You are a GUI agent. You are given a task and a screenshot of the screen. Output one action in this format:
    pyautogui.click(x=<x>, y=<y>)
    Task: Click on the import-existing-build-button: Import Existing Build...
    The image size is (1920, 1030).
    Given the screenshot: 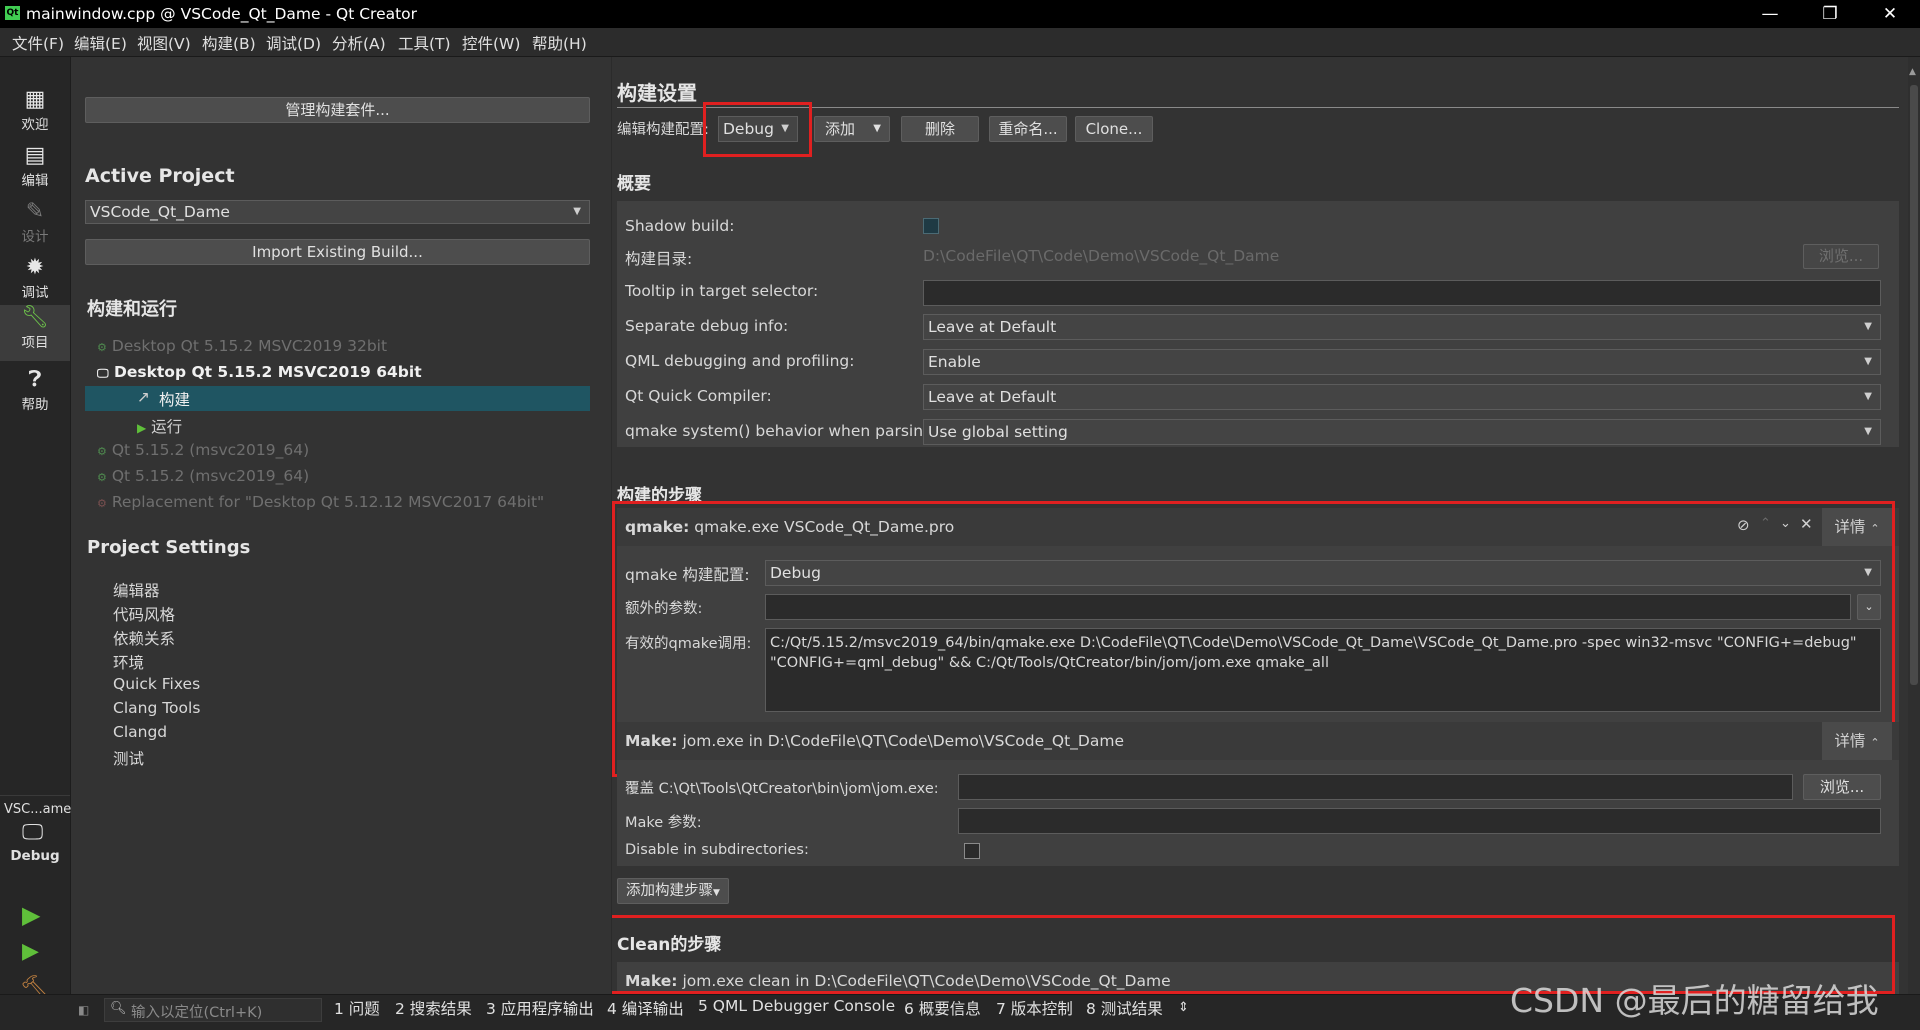 What is the action you would take?
    pyautogui.click(x=337, y=252)
    